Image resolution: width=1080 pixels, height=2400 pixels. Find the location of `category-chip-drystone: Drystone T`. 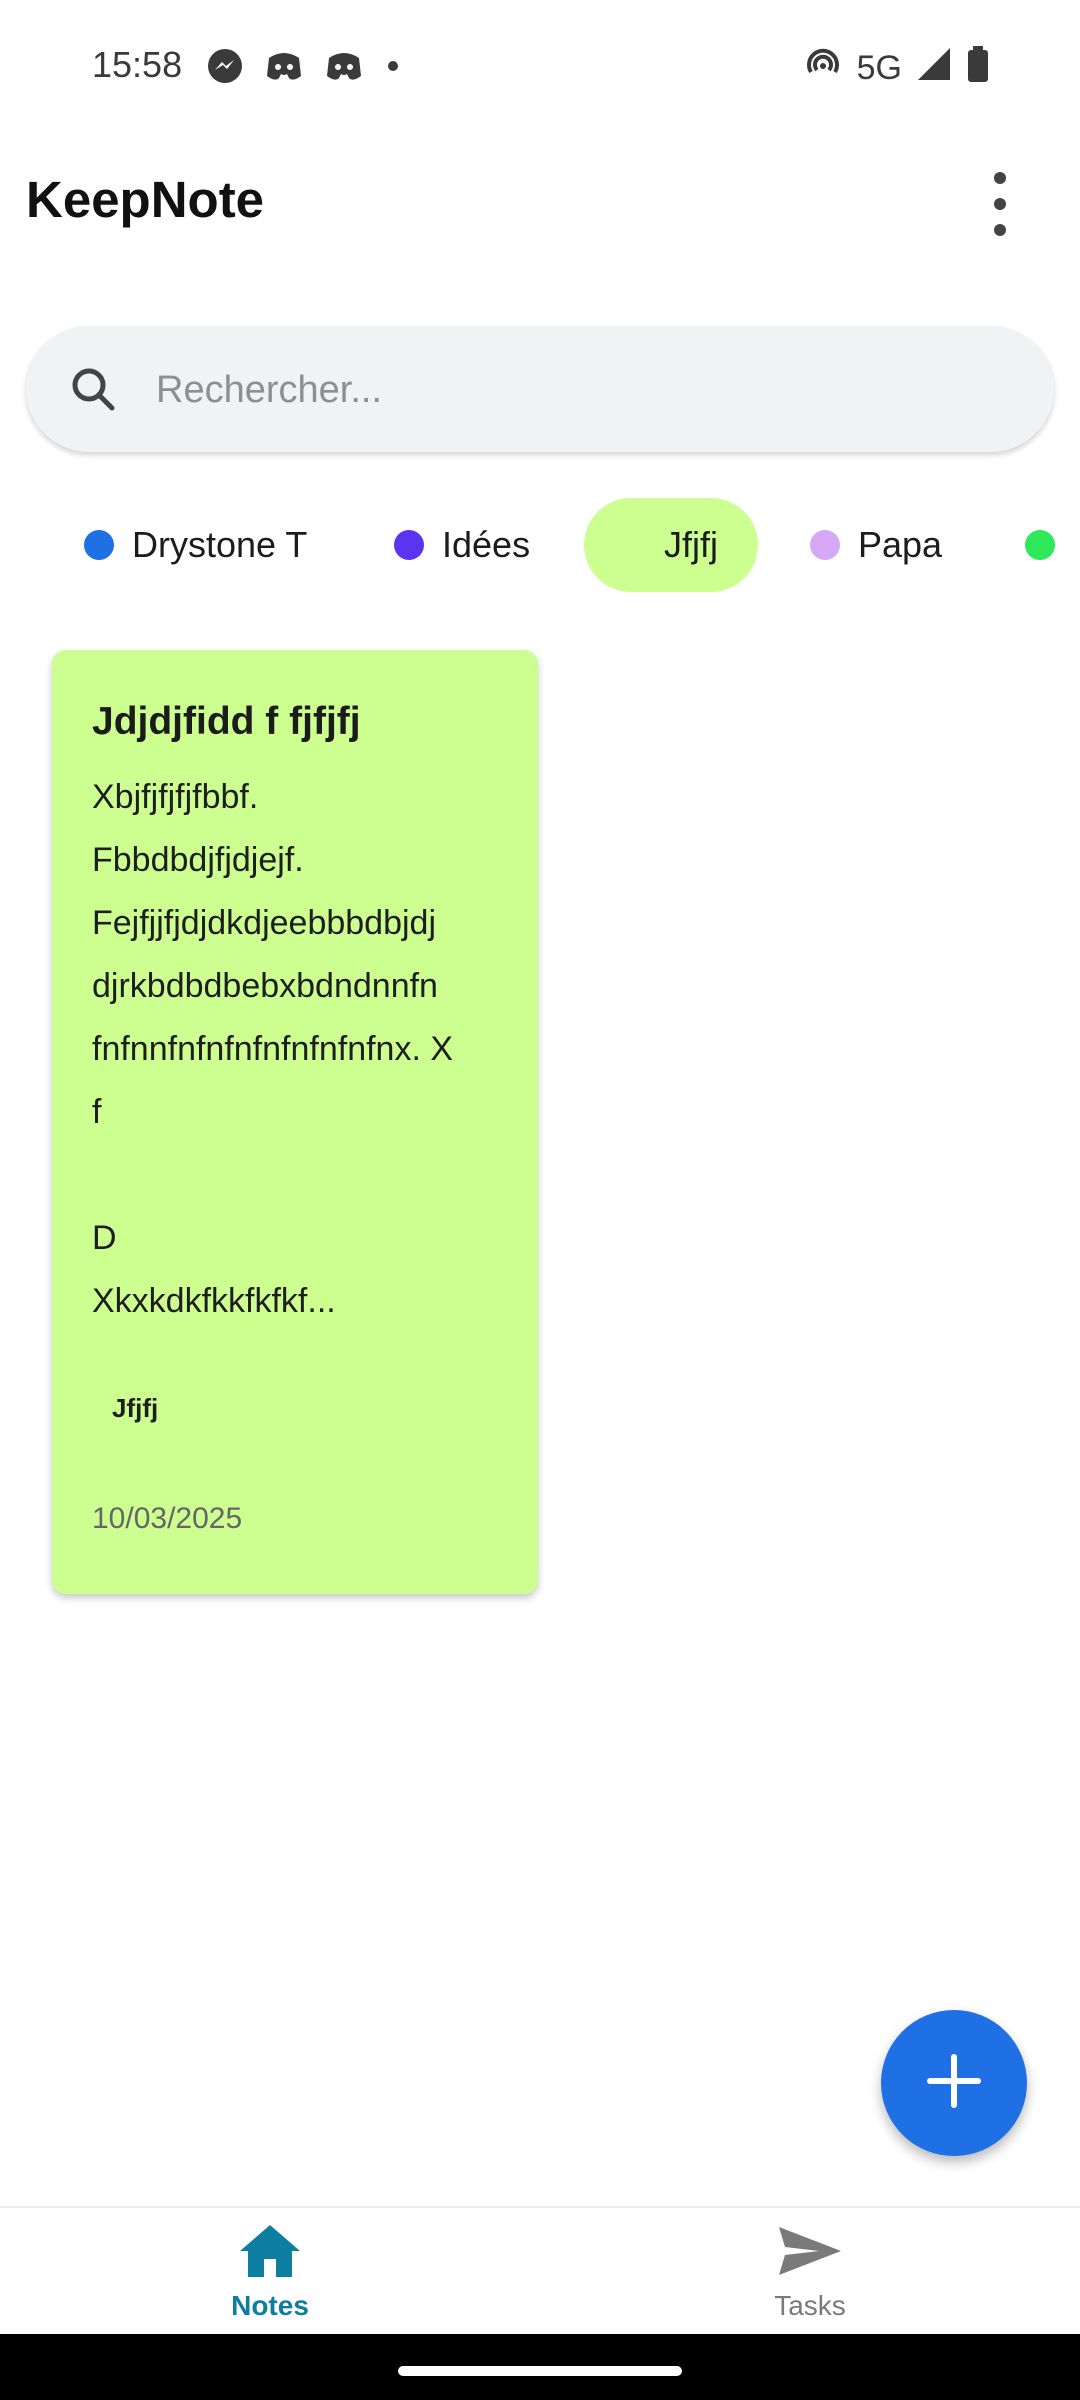

category-chip-drystone: Drystone T is located at coordinates (195, 545).